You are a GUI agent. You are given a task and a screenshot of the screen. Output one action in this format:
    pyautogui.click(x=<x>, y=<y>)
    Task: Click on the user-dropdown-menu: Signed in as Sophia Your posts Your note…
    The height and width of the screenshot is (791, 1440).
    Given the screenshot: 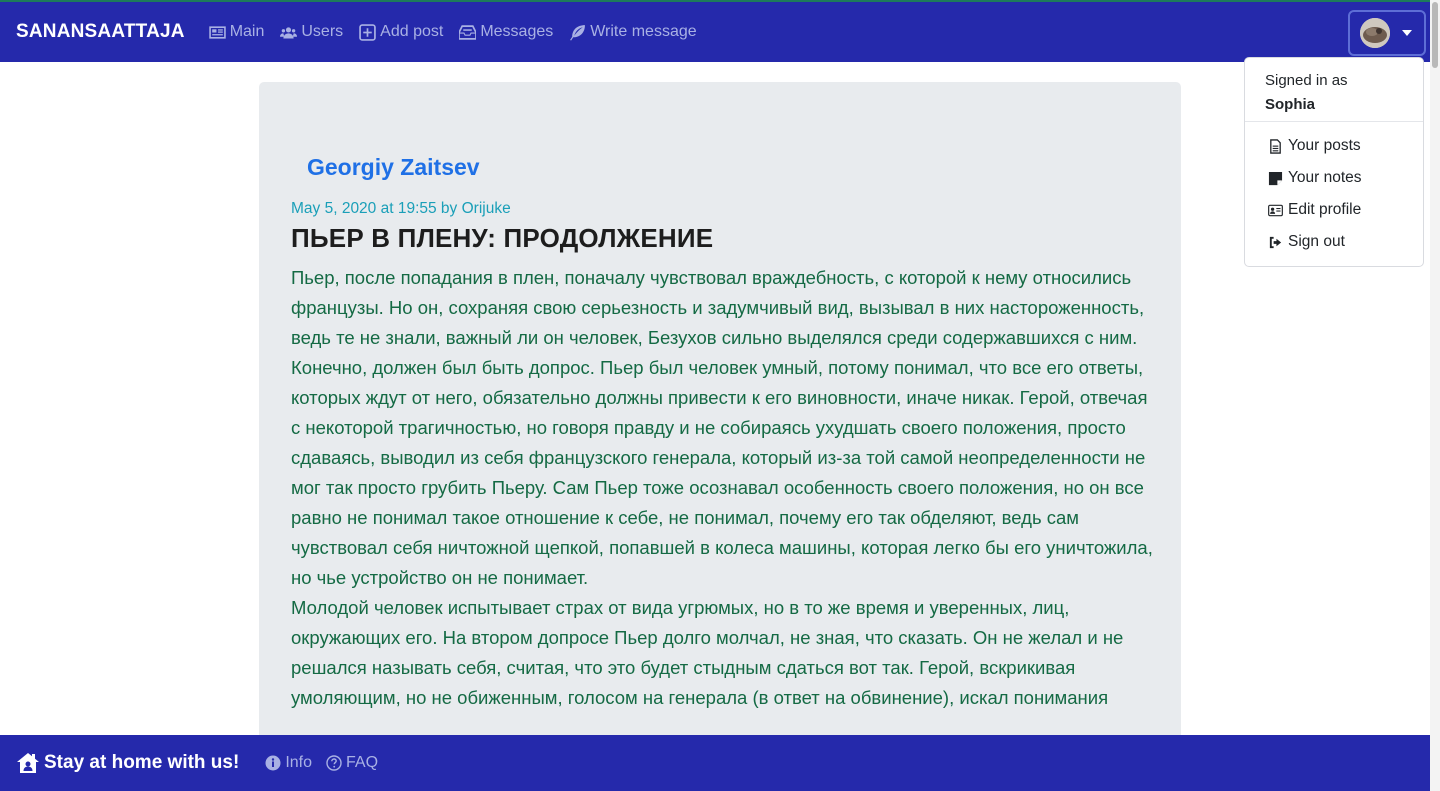 What is the action you would take?
    pyautogui.click(x=1334, y=162)
    